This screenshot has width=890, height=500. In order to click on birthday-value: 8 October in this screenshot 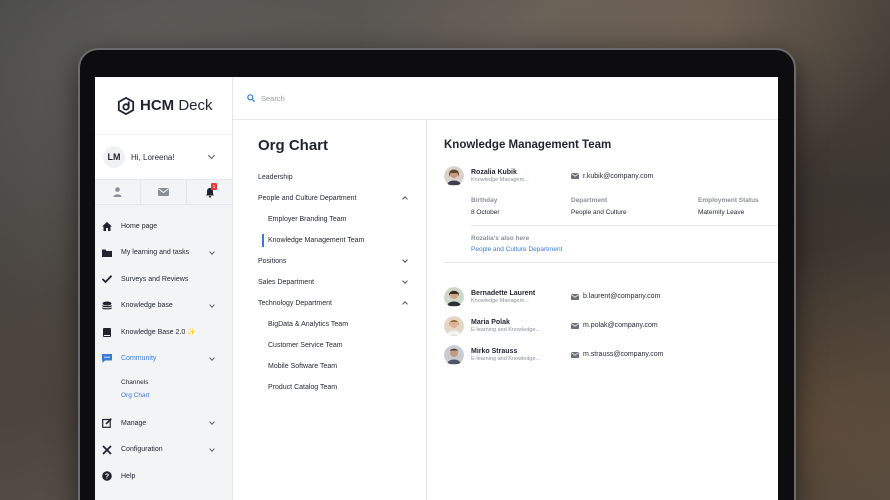, I will do `click(485, 212)`.